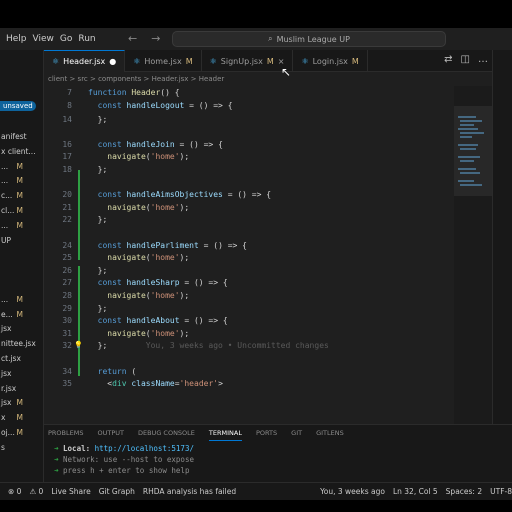 This screenshot has width=512, height=512. What do you see at coordinates (3, 418) in the screenshot?
I see `explorer-item-label: x` at bounding box center [3, 418].